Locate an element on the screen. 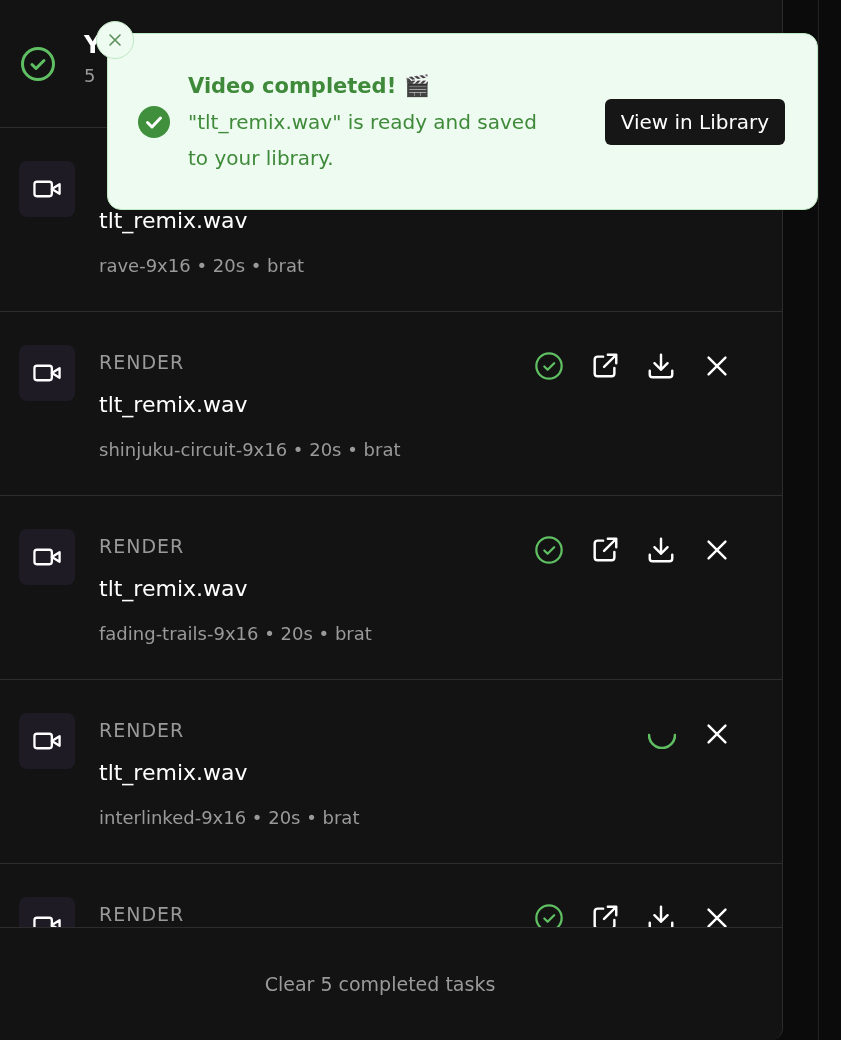  close-icon is located at coordinates (115, 40).